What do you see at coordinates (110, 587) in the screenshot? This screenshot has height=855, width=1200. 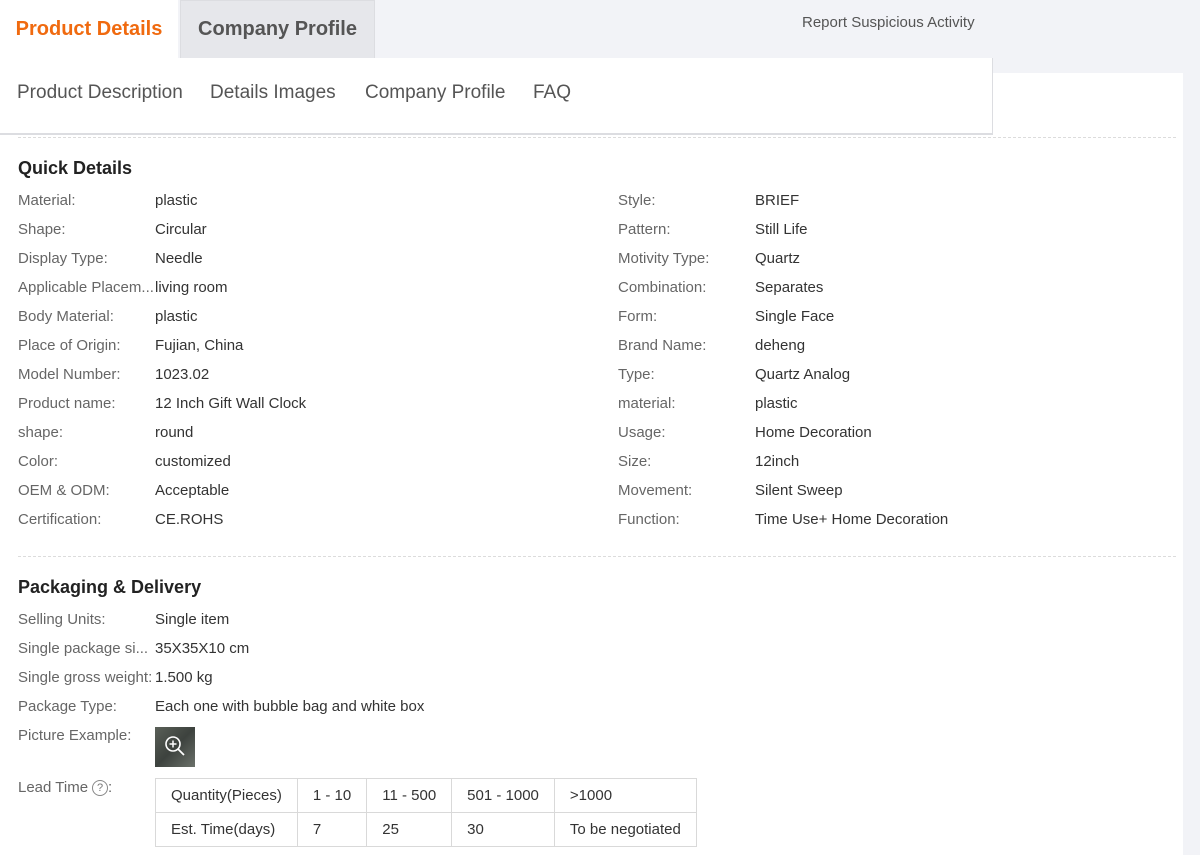 I see `packaging-delivery-title: Packaging & Delivery` at bounding box center [110, 587].